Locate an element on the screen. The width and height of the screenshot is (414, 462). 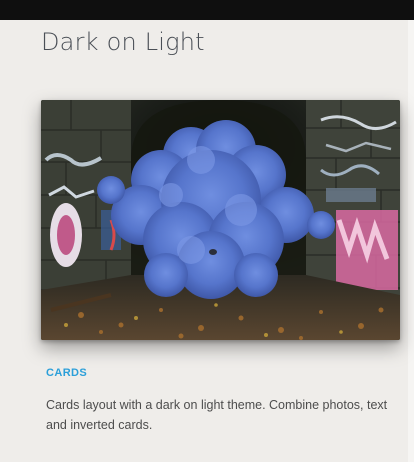
top-bar is located at coordinates (207, 10).